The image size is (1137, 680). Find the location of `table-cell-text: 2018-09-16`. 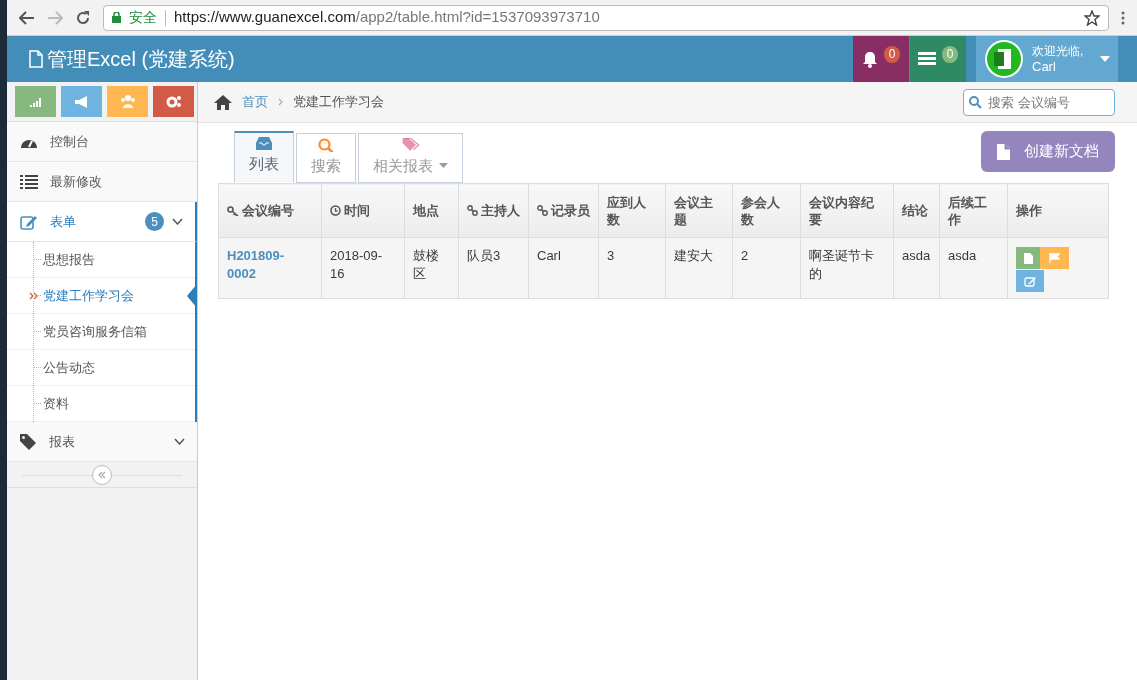

table-cell-text: 2018-09-16 is located at coordinates (356, 264).